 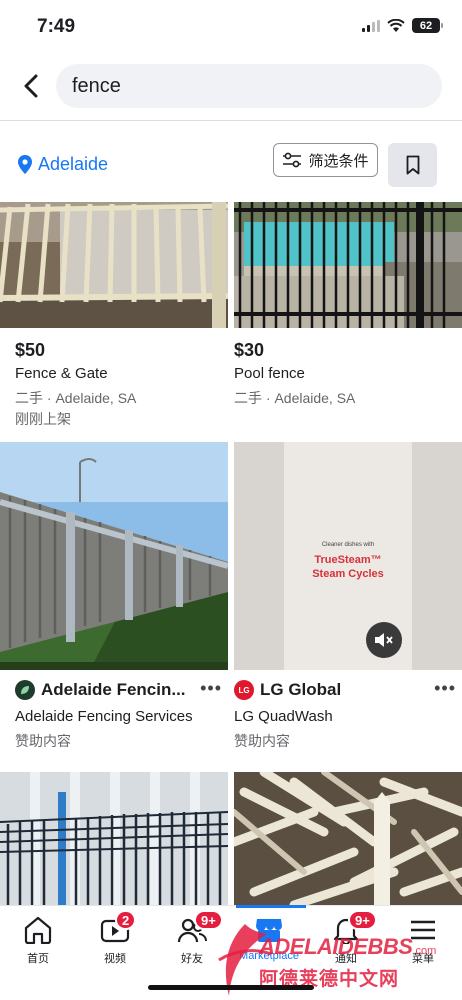 I want to click on menu-icon, so click(x=423, y=930).